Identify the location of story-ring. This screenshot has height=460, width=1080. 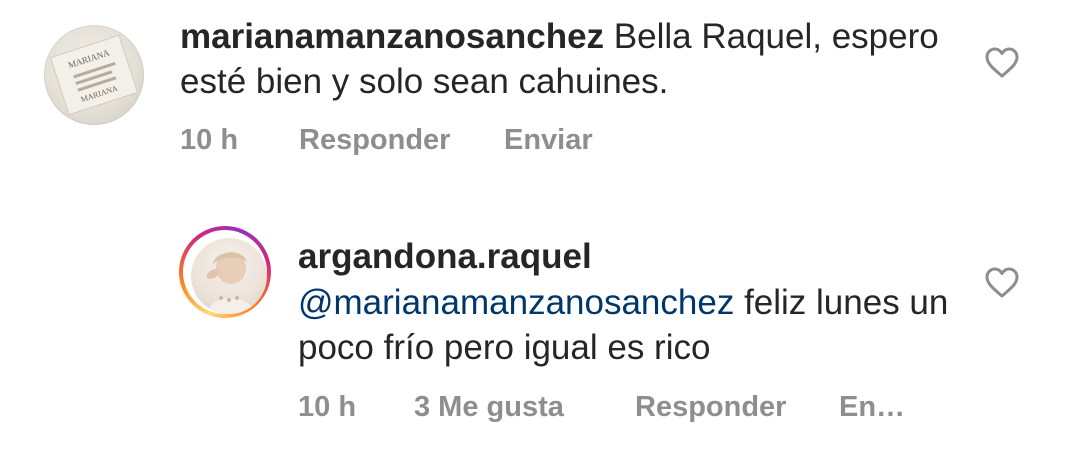
(225, 272).